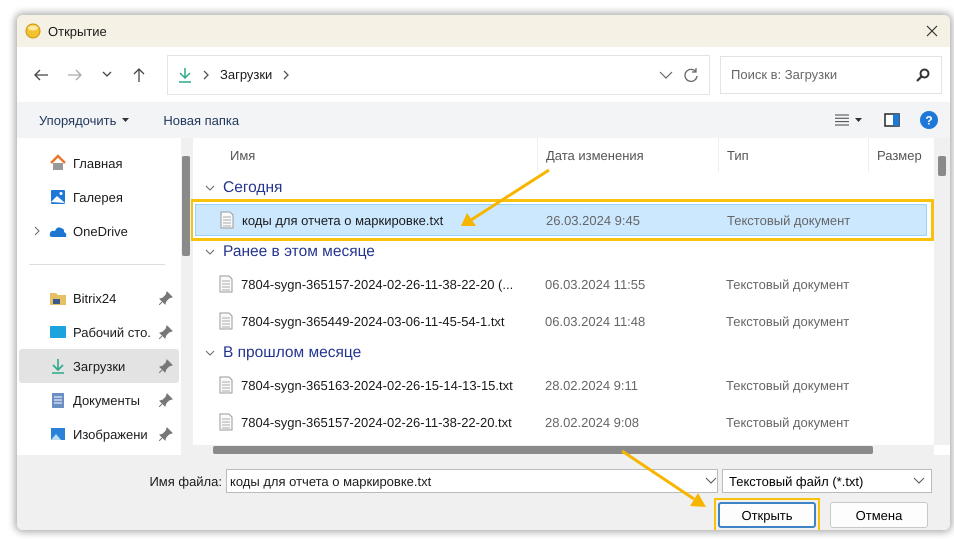  I want to click on field-label: Имя файла:, so click(185, 481).